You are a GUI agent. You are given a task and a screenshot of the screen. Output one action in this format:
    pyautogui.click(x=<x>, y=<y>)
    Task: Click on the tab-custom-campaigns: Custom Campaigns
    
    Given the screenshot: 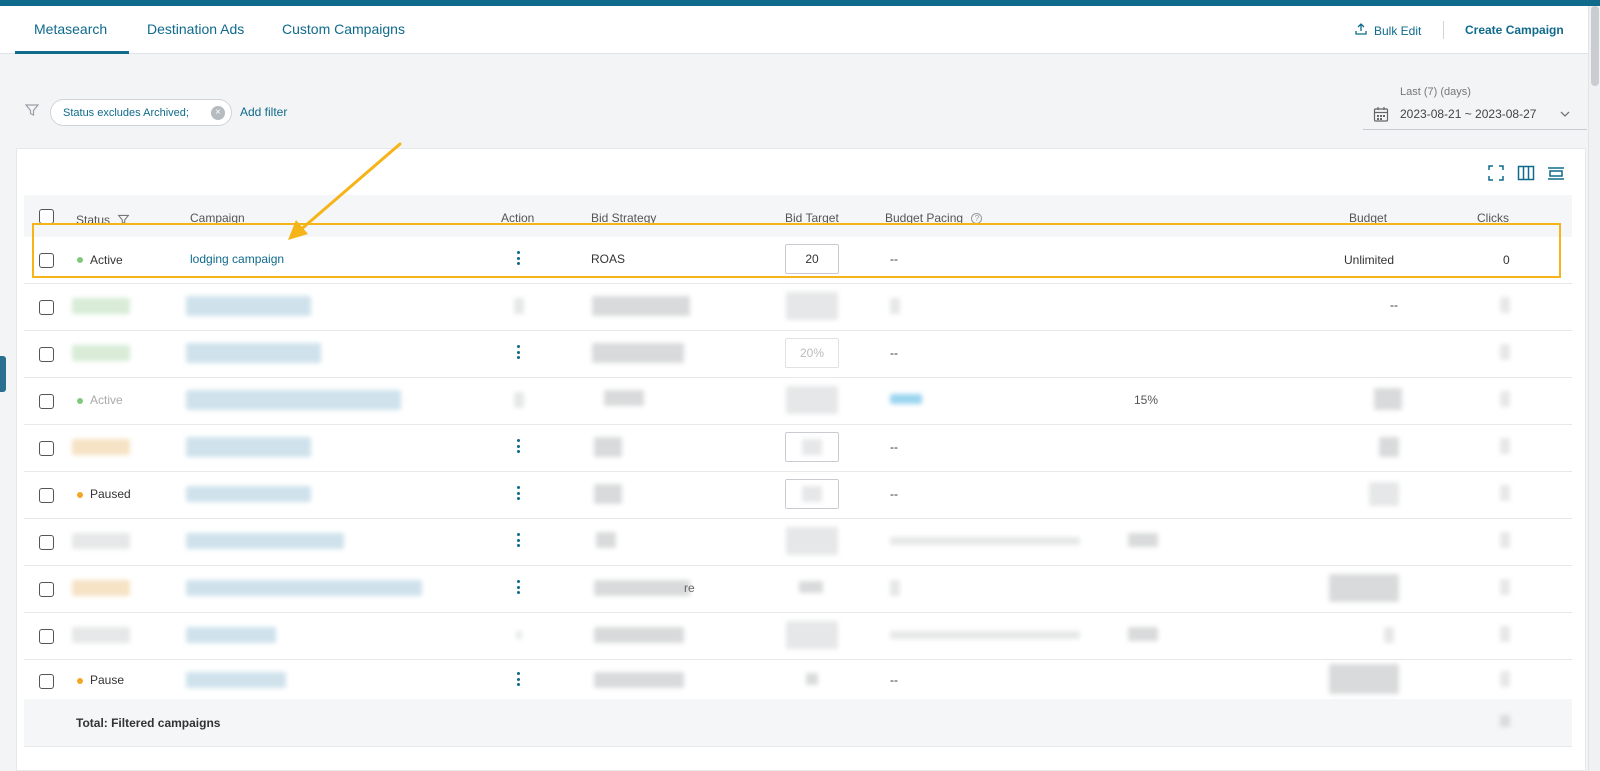 What is the action you would take?
    pyautogui.click(x=343, y=29)
    